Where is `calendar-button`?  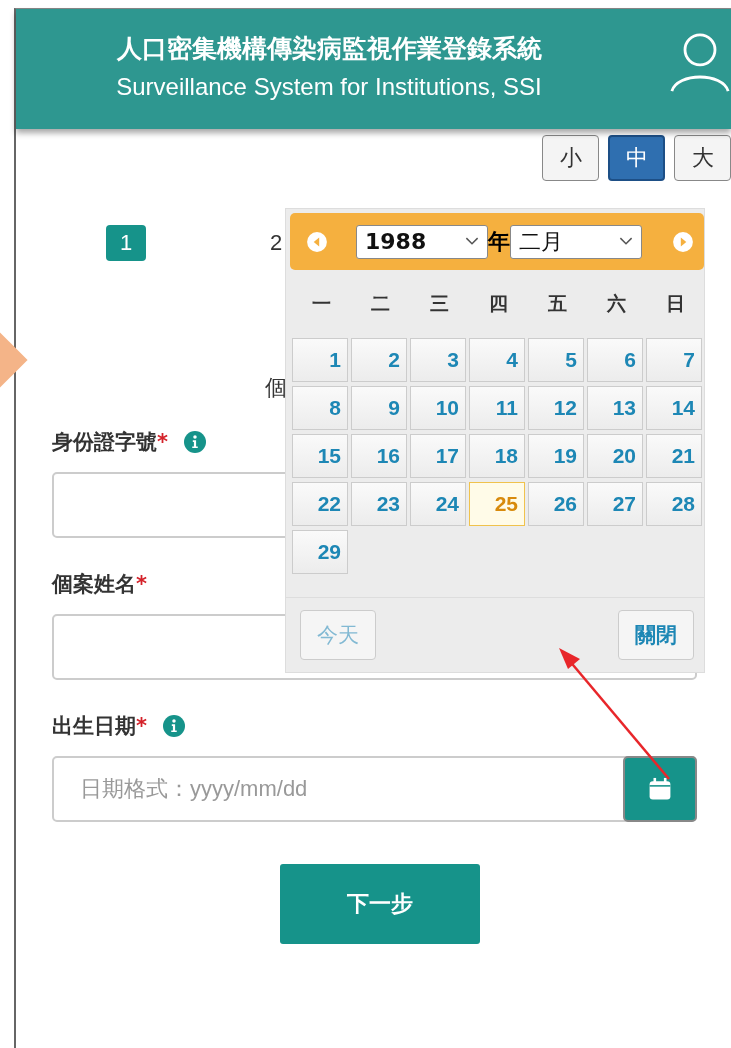 calendar-button is located at coordinates (660, 789).